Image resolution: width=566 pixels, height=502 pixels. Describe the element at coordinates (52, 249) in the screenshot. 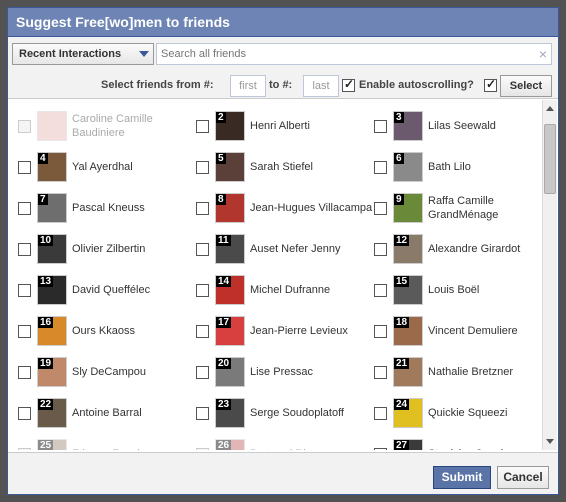

I see `avatar: 10` at that location.